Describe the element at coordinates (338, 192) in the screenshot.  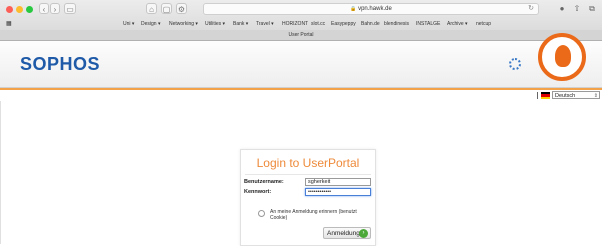
I see `password-input: ••••••••••••` at that location.